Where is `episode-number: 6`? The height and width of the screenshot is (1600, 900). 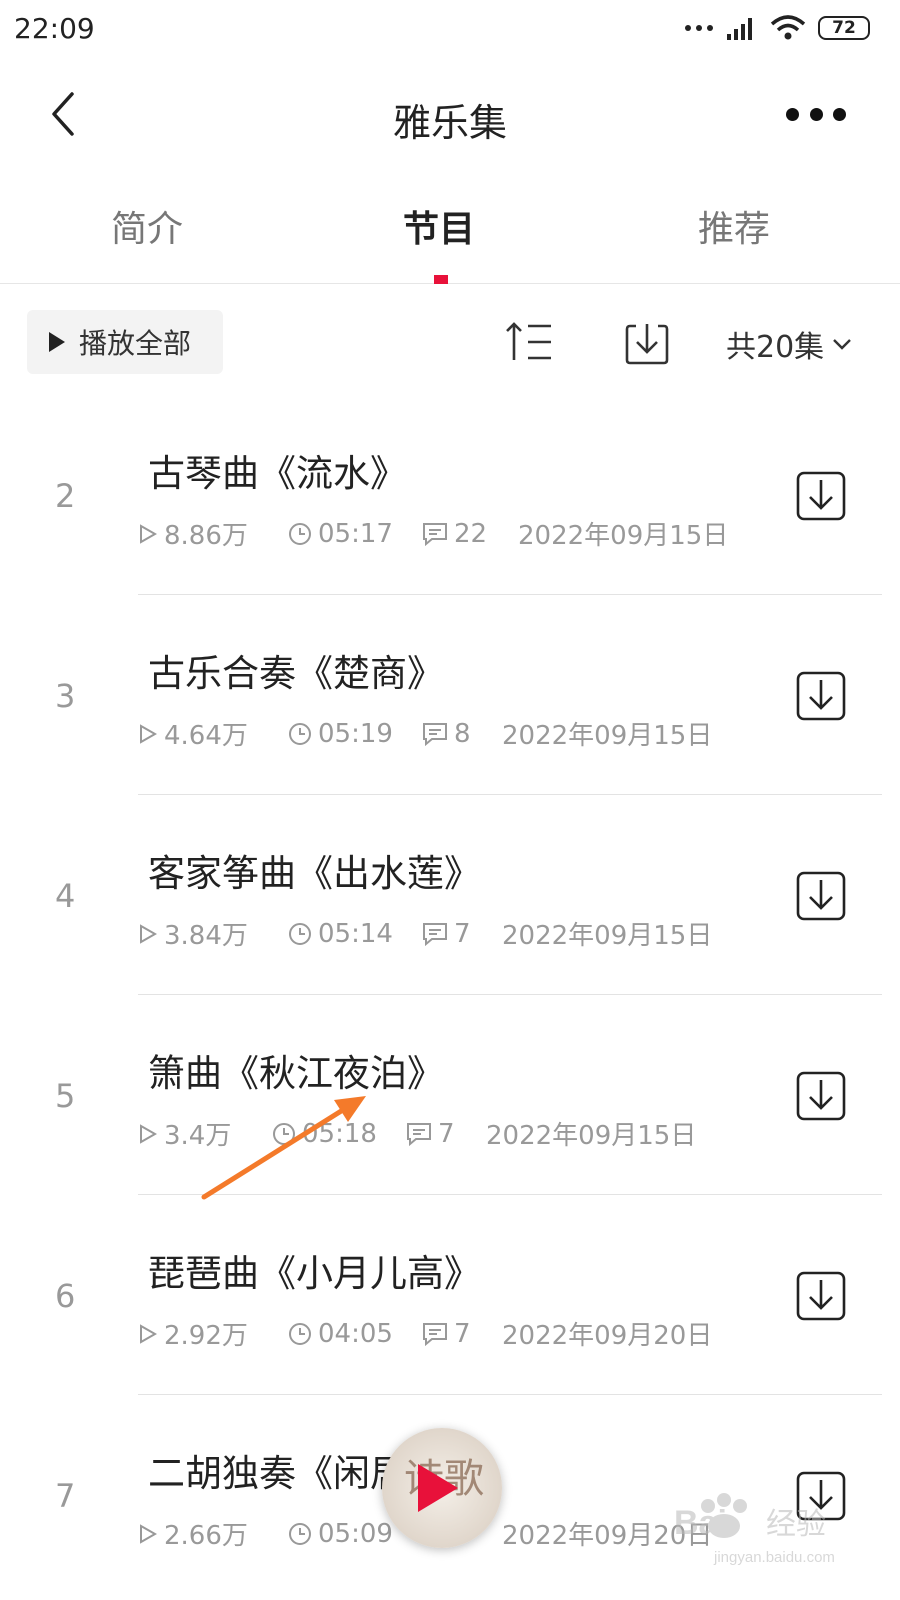 episode-number: 6 is located at coordinates (65, 1296).